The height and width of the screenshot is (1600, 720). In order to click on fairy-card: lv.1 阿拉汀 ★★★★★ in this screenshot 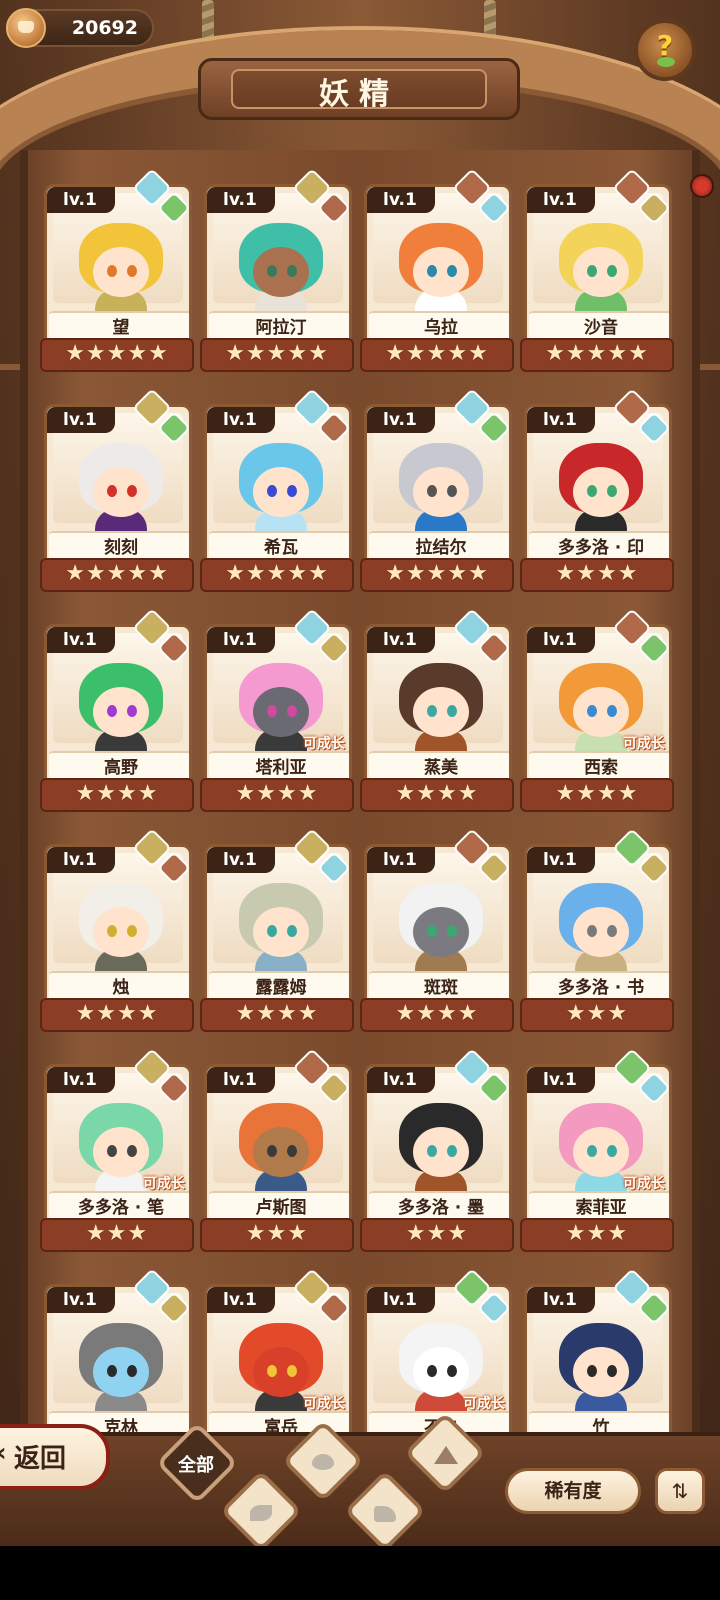, I will do `click(277, 271)`.